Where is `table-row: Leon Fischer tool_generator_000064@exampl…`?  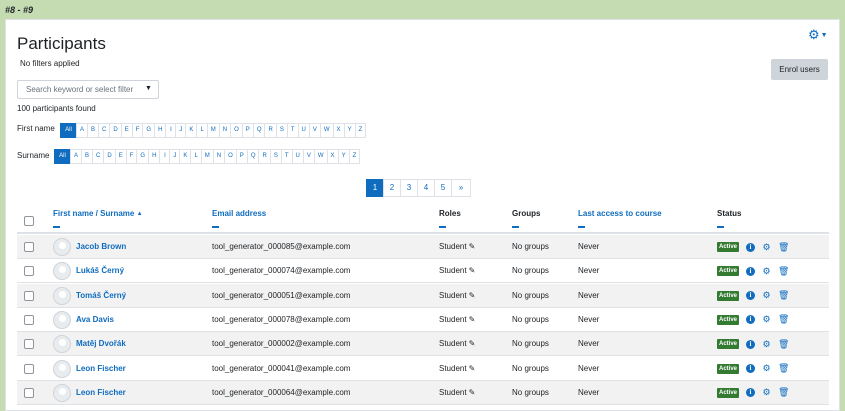
table-row: Leon Fischer tool_generator_000064@exampl… is located at coordinates (423, 392).